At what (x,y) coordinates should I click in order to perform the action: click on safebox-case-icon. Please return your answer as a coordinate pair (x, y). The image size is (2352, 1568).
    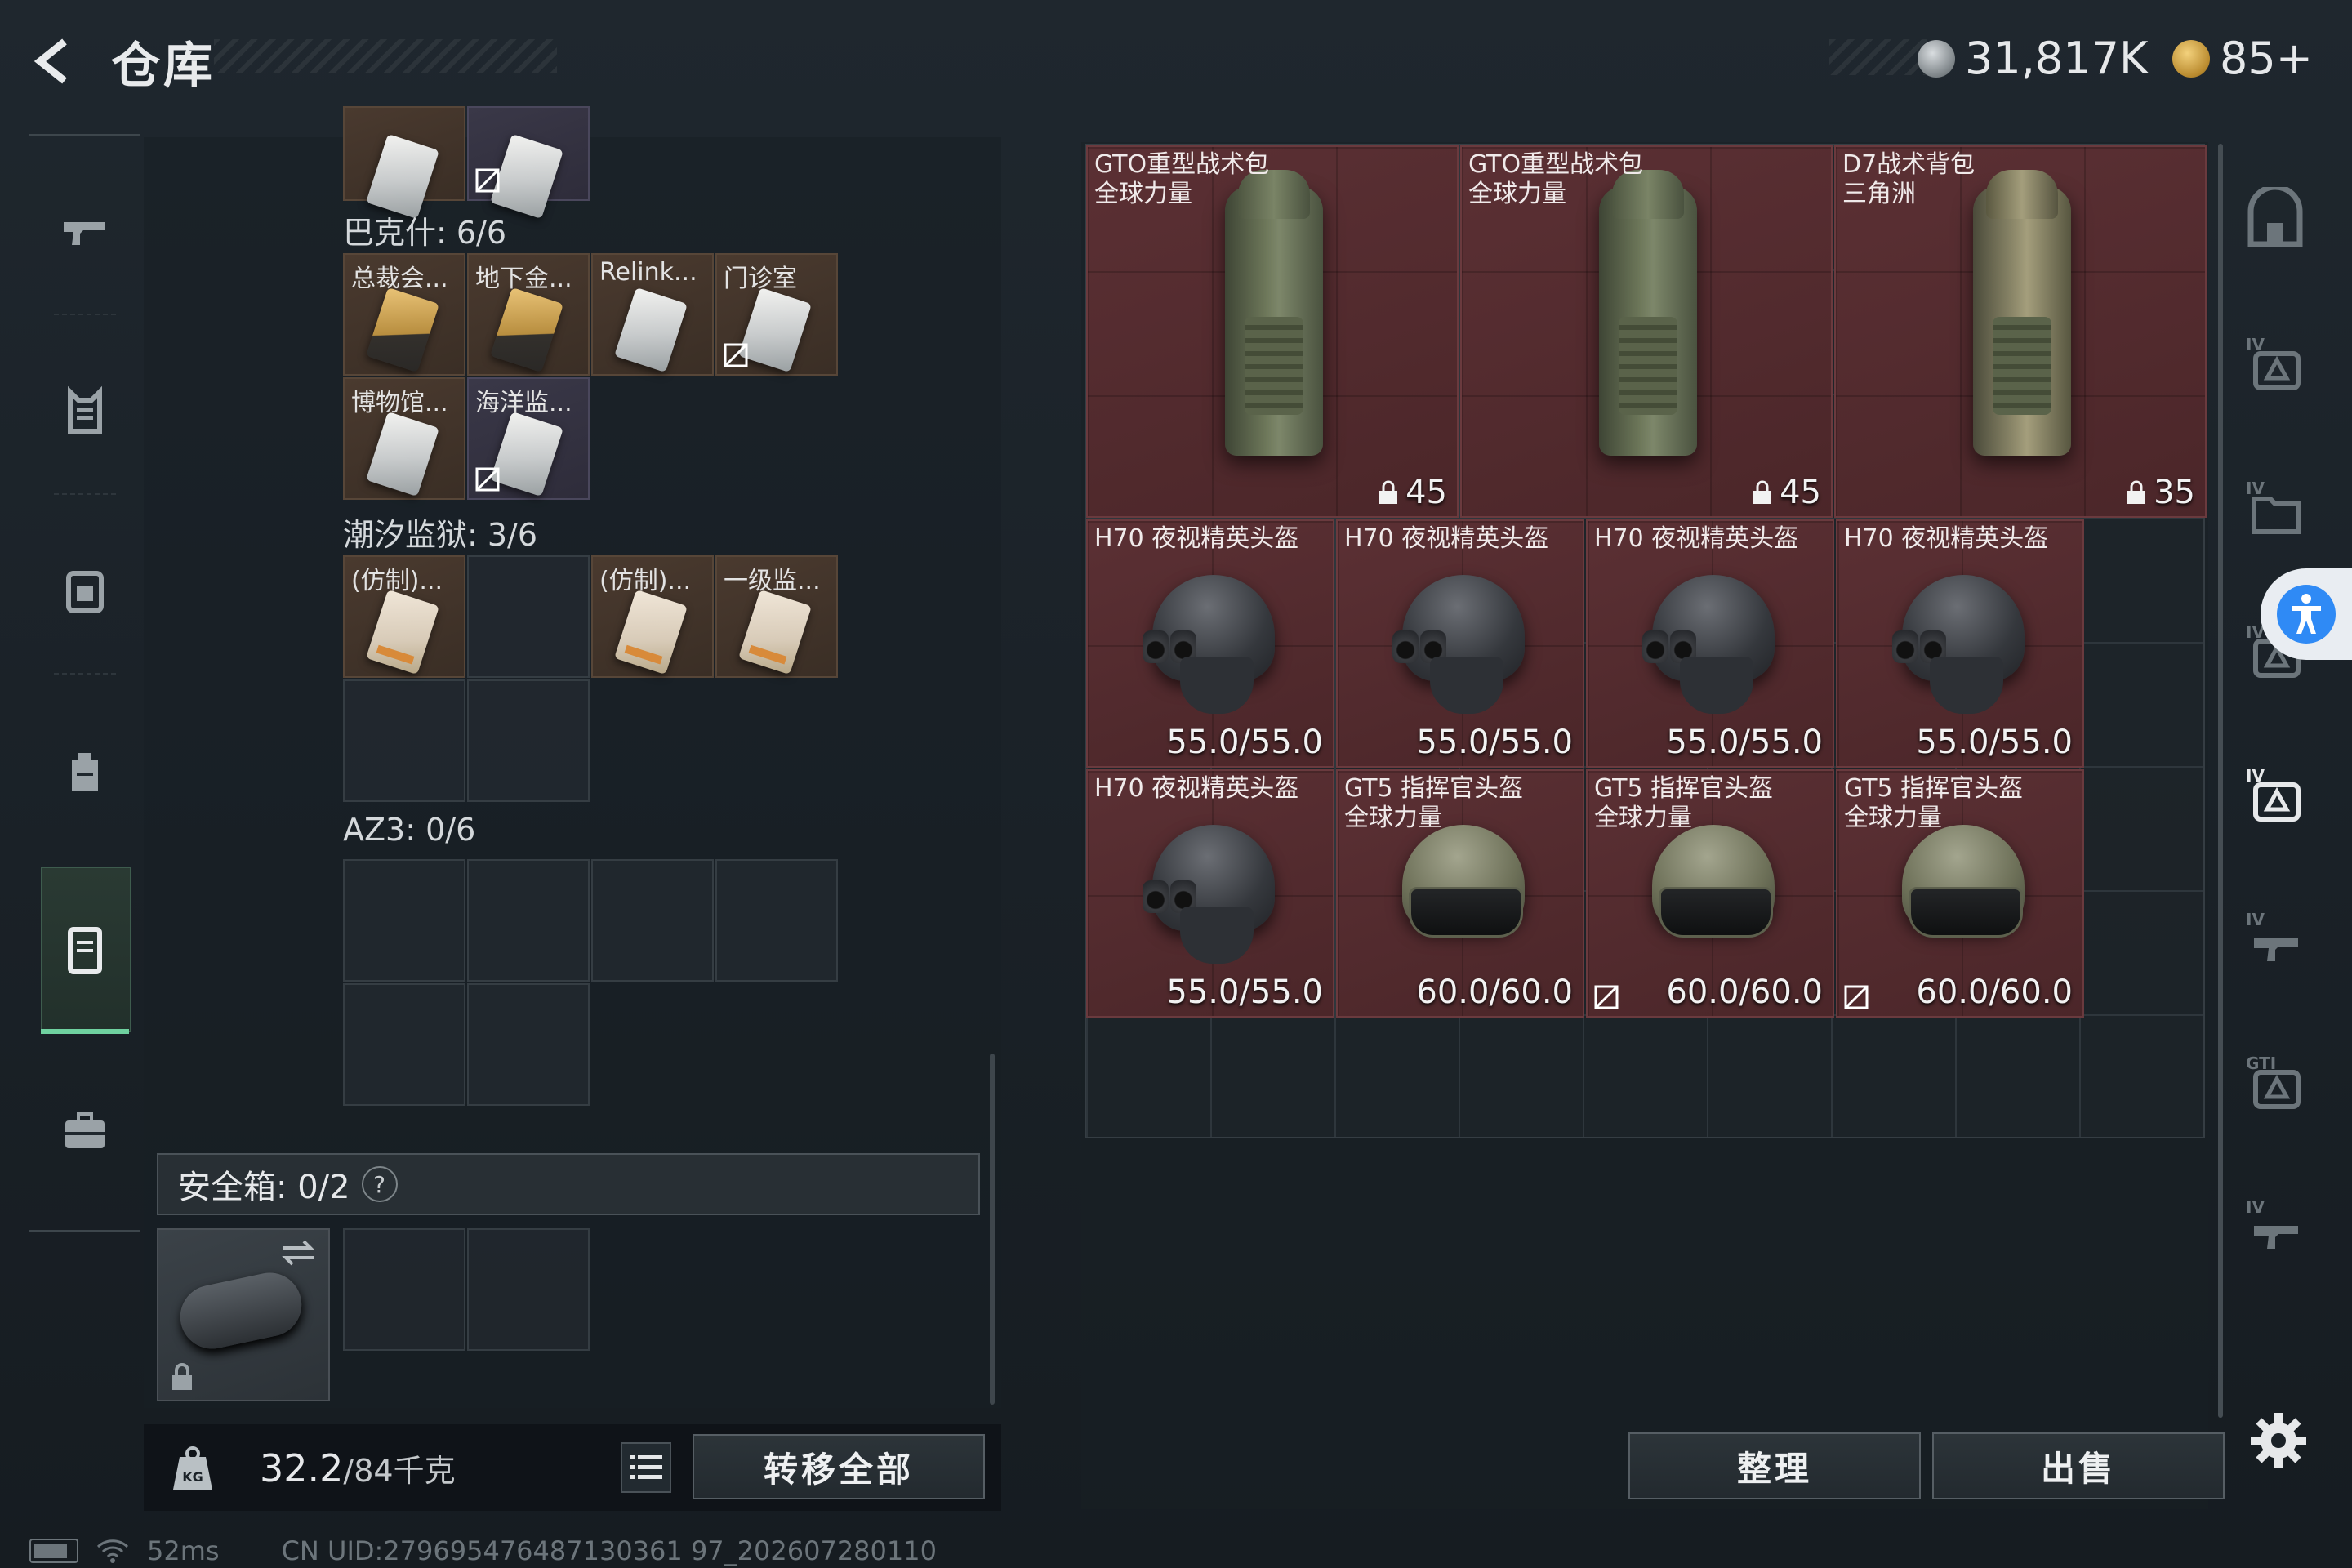
    Looking at the image, I should click on (241, 1311).